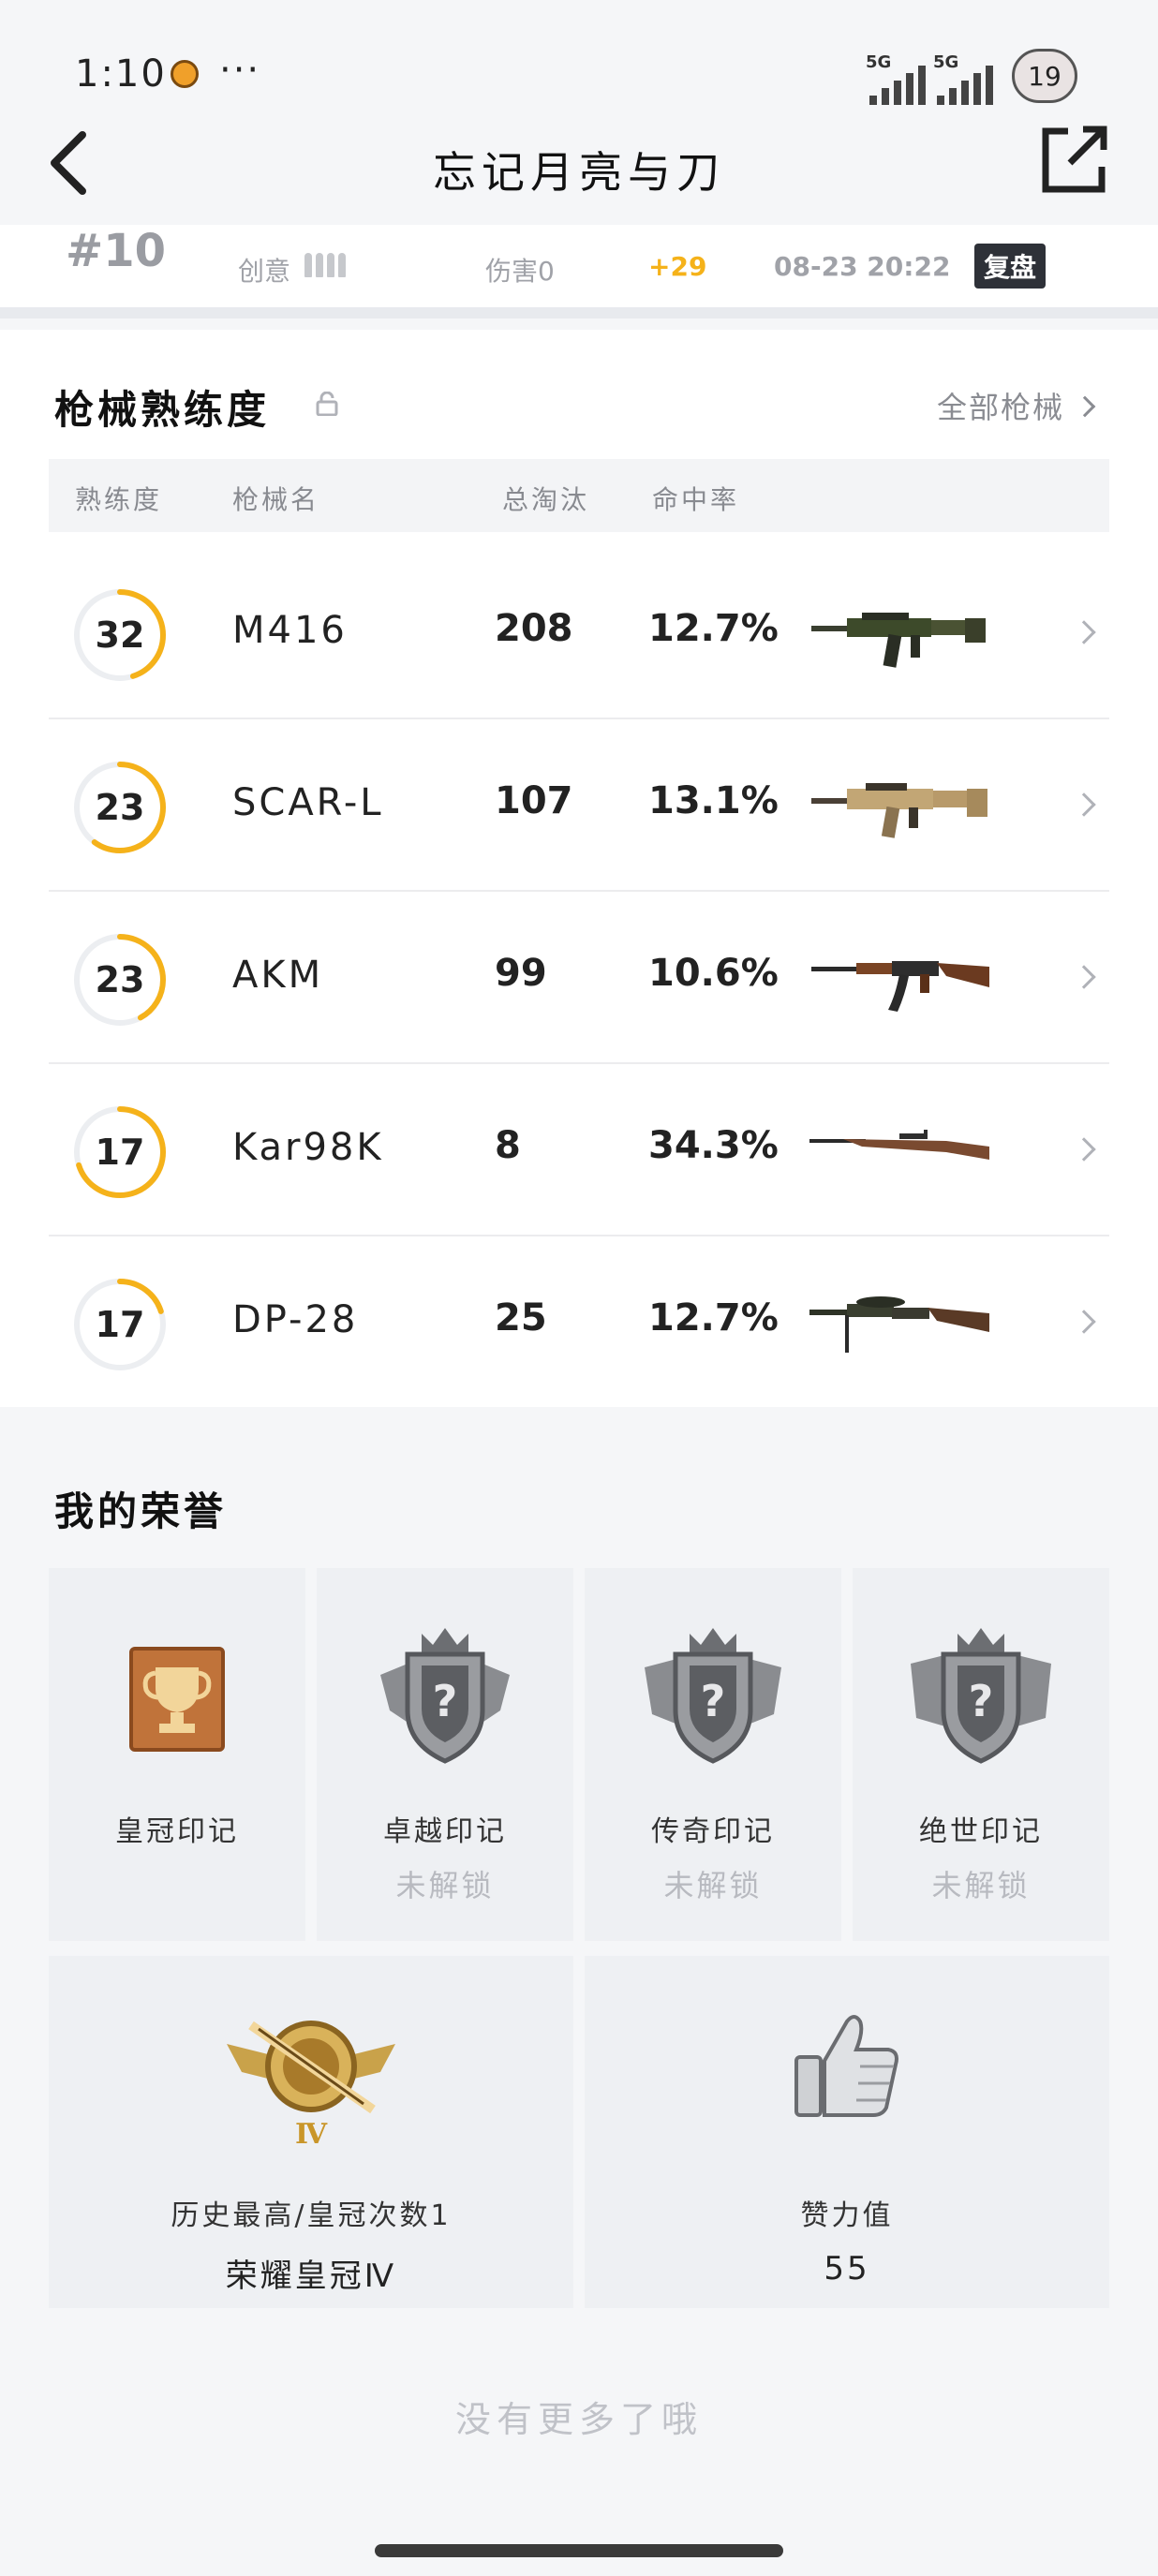 This screenshot has width=1158, height=2576. What do you see at coordinates (119, 499) in the screenshot?
I see `column-header-proficiency: 熟练度` at bounding box center [119, 499].